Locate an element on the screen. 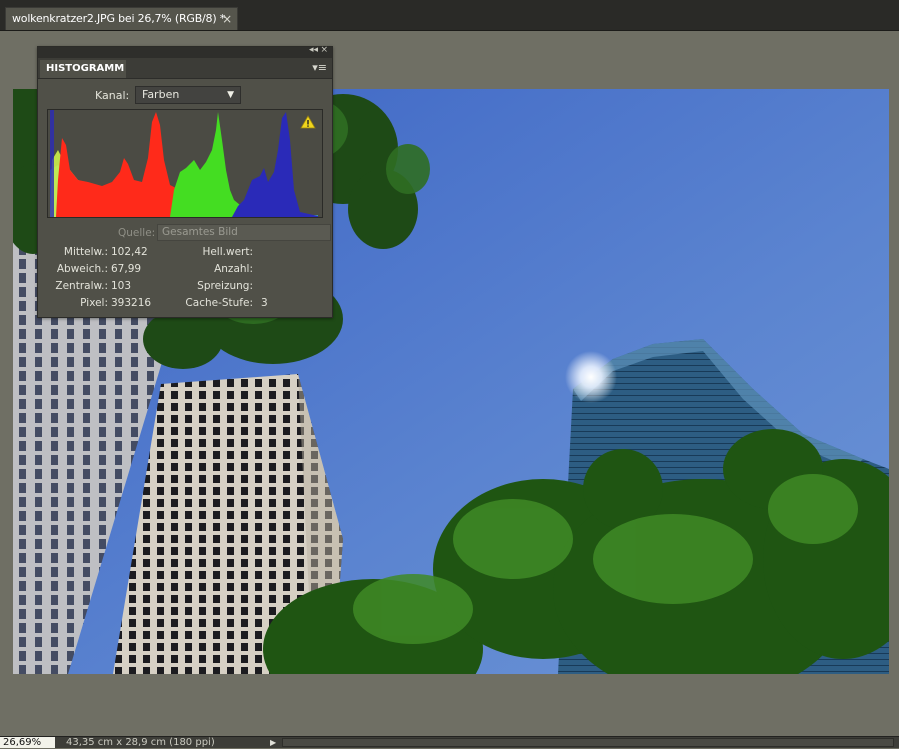 This screenshot has width=899, height=749. source-row: Quelle: Gesamtes Bild is located at coordinates (185, 233).